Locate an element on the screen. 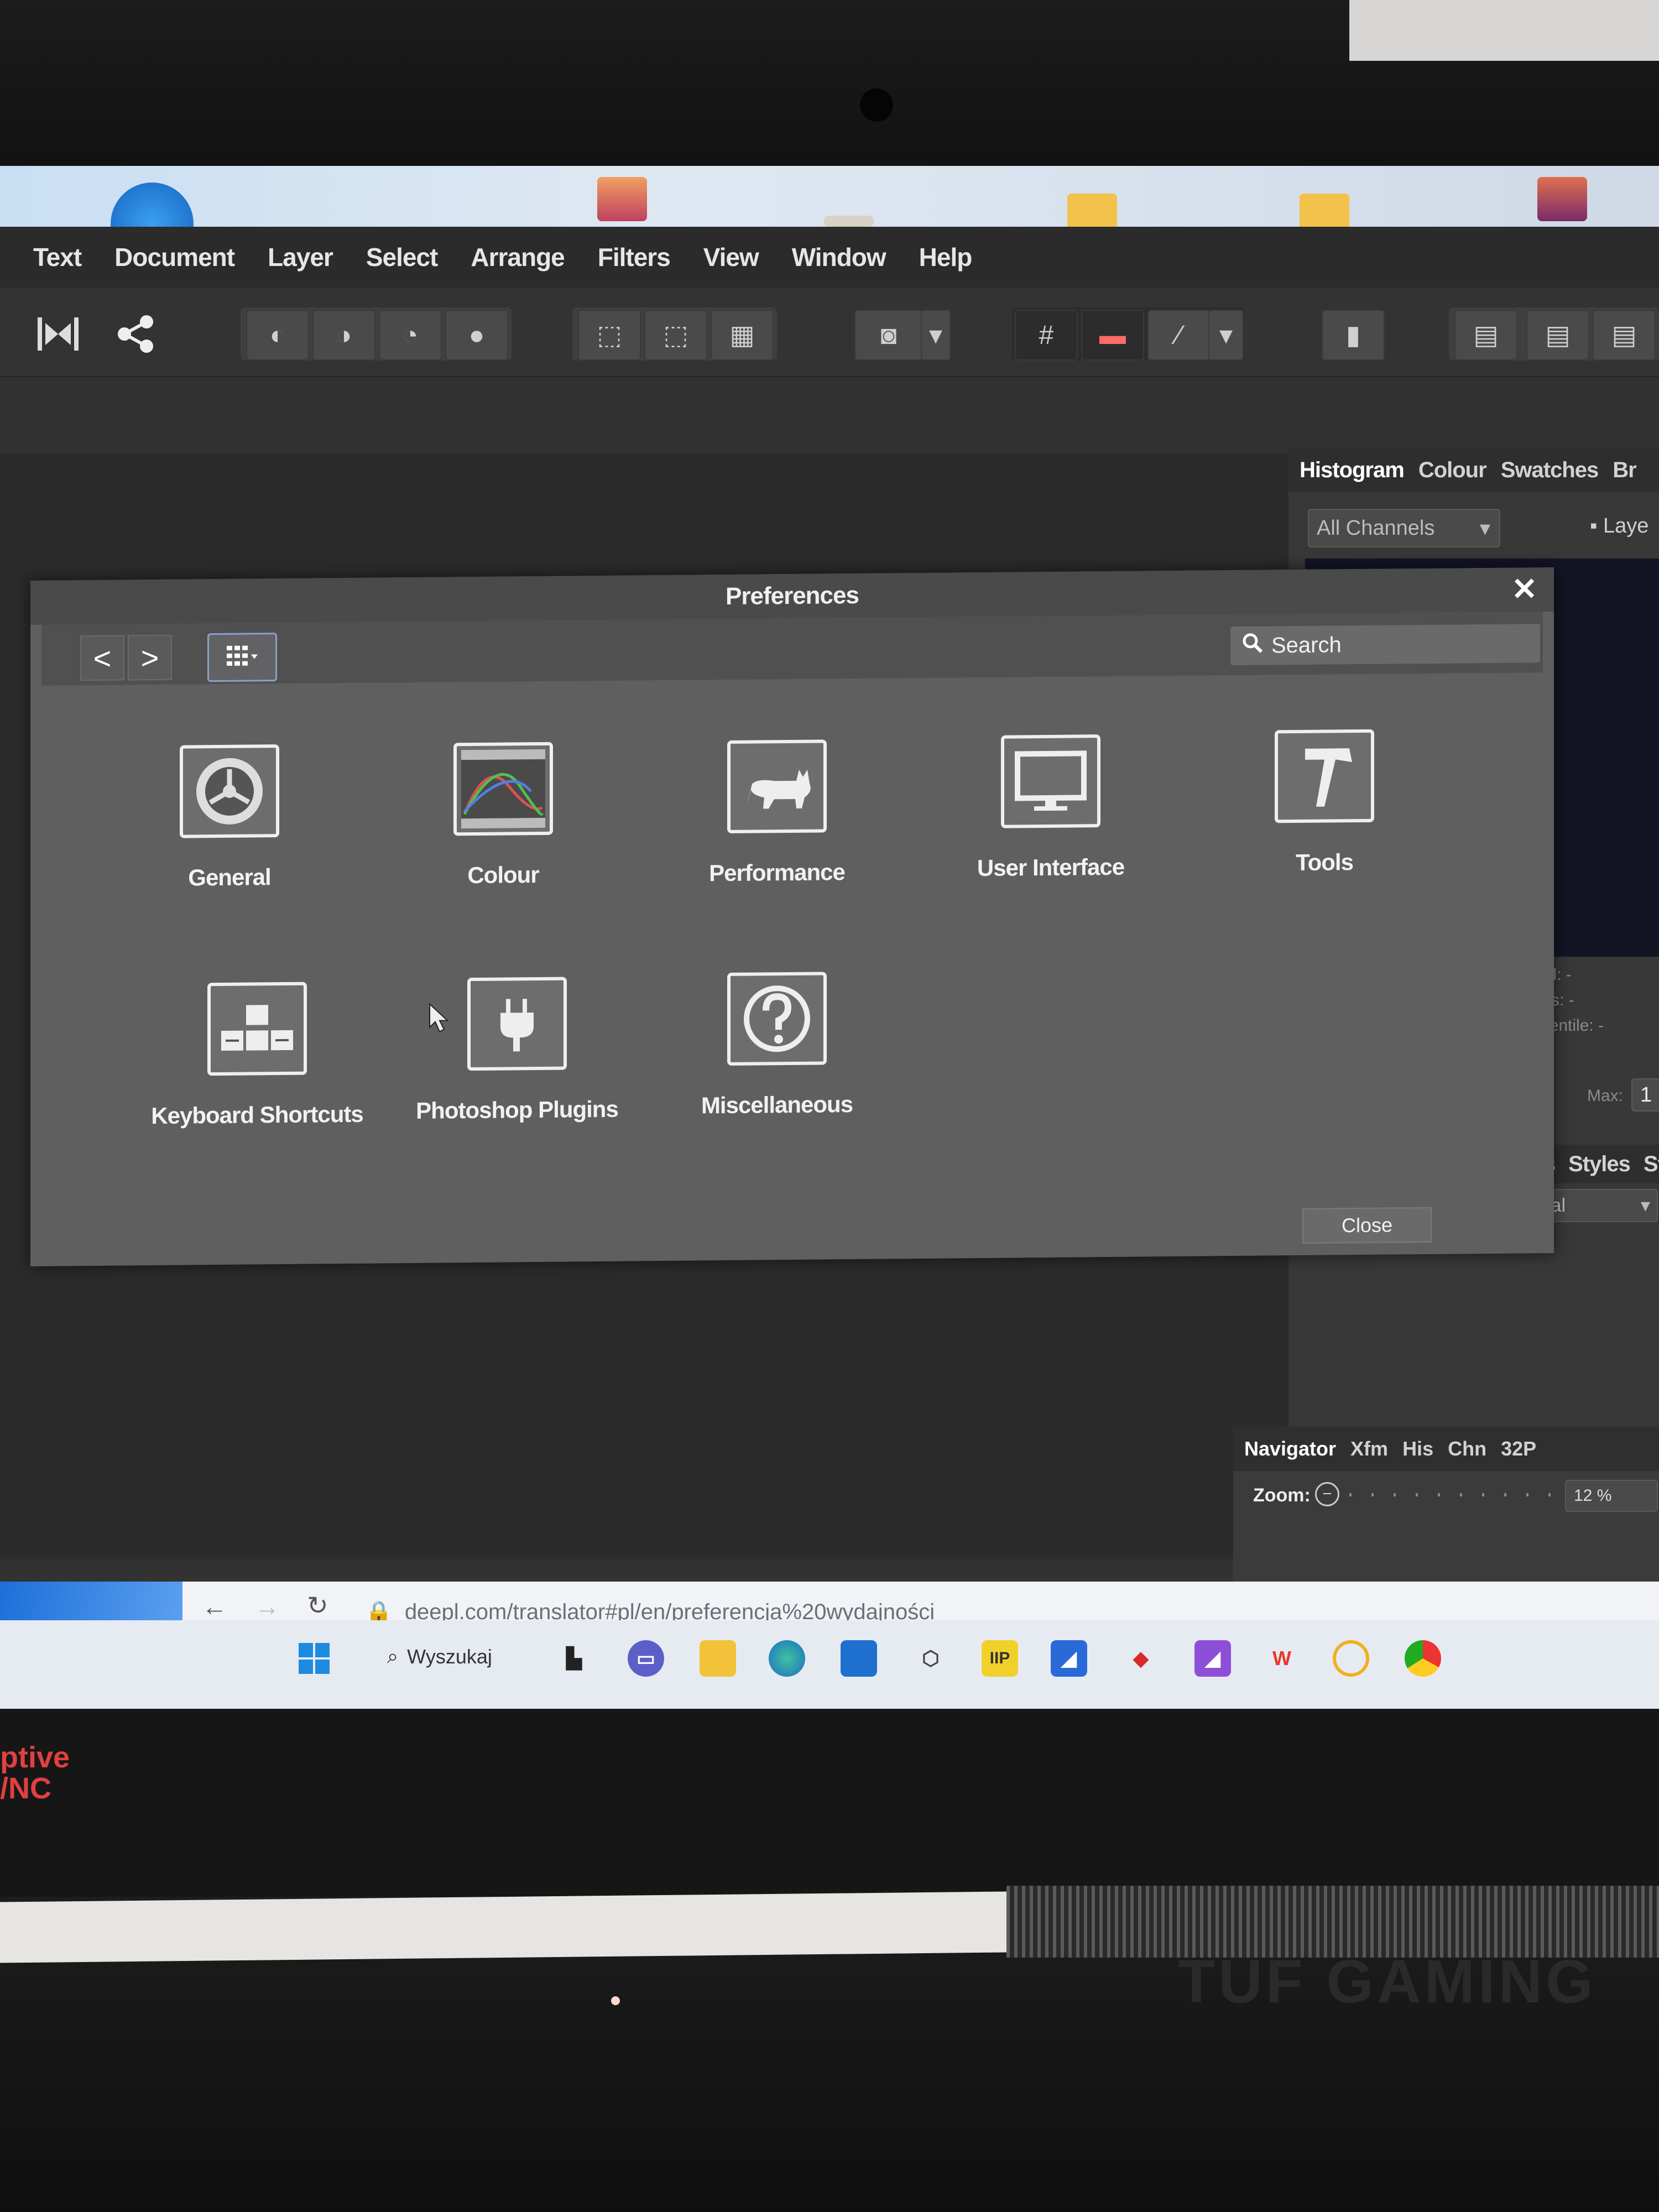 This screenshot has height=2212, width=1659. affinity-photo-icon: ◢ is located at coordinates (1212, 1659).